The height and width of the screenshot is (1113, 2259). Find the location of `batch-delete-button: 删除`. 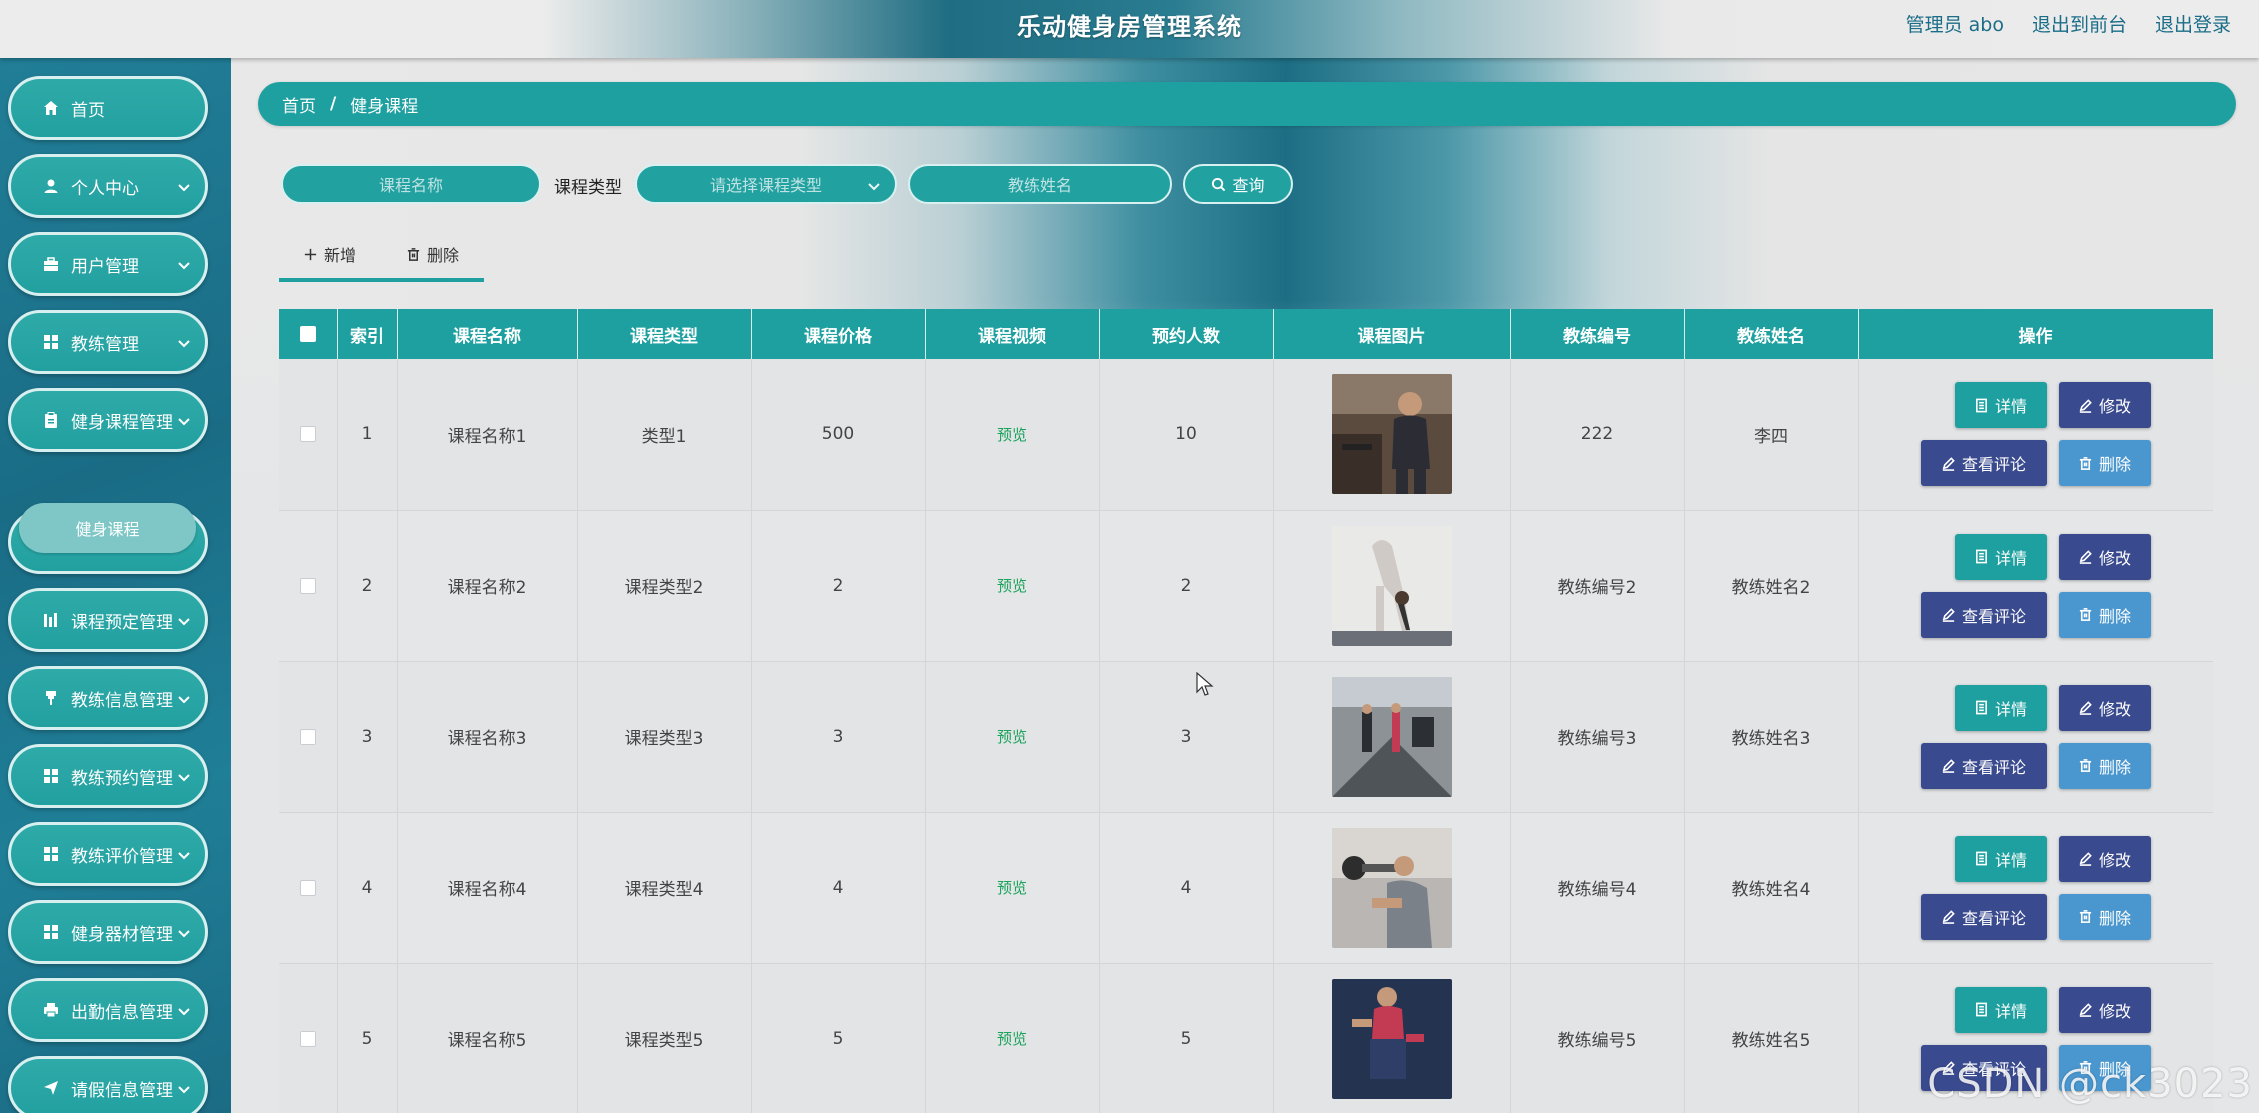

batch-delete-button: 删除 is located at coordinates (432, 254).